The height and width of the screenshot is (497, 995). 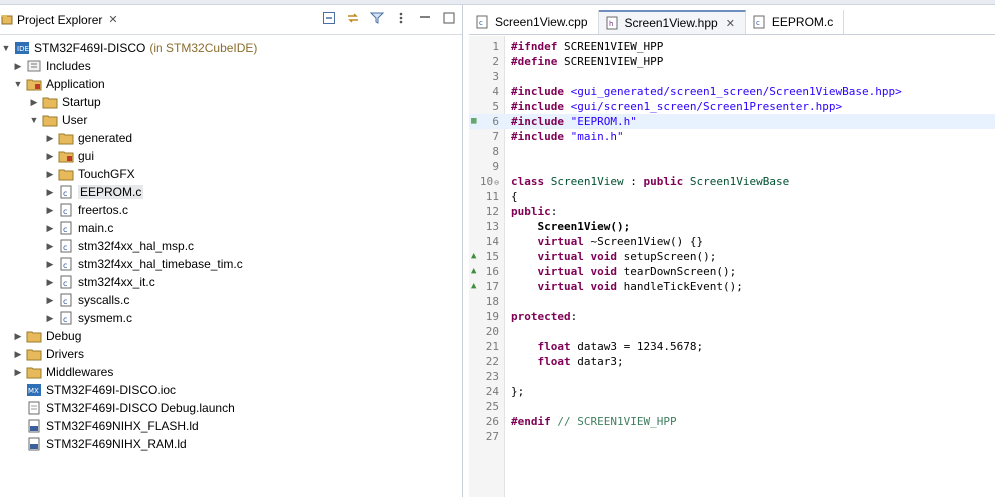 What do you see at coordinates (89, 174) in the screenshot?
I see `tree-item-touchgfx: ▶ TouchGFX` at bounding box center [89, 174].